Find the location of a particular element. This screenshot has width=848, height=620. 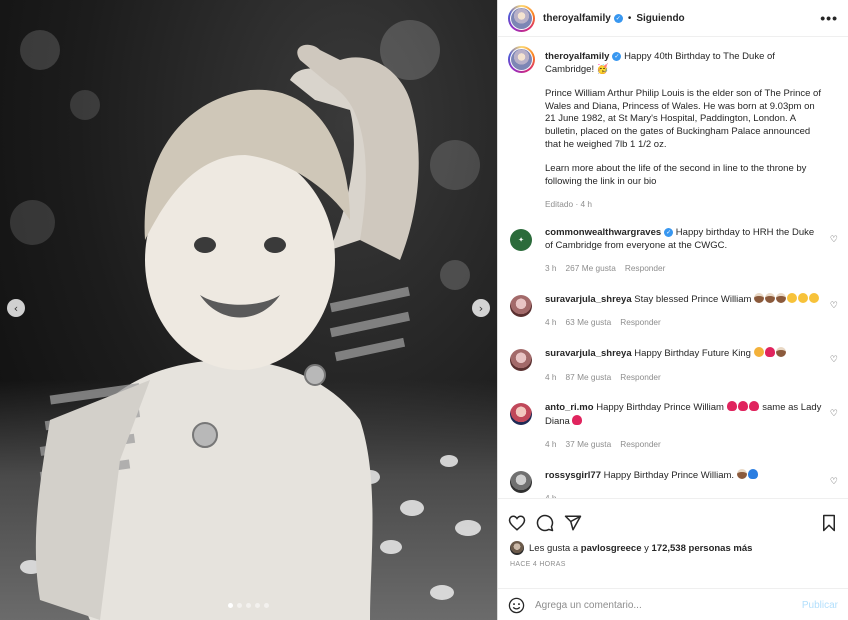

comment-username: commonwealthwargraves is located at coordinates (603, 232).